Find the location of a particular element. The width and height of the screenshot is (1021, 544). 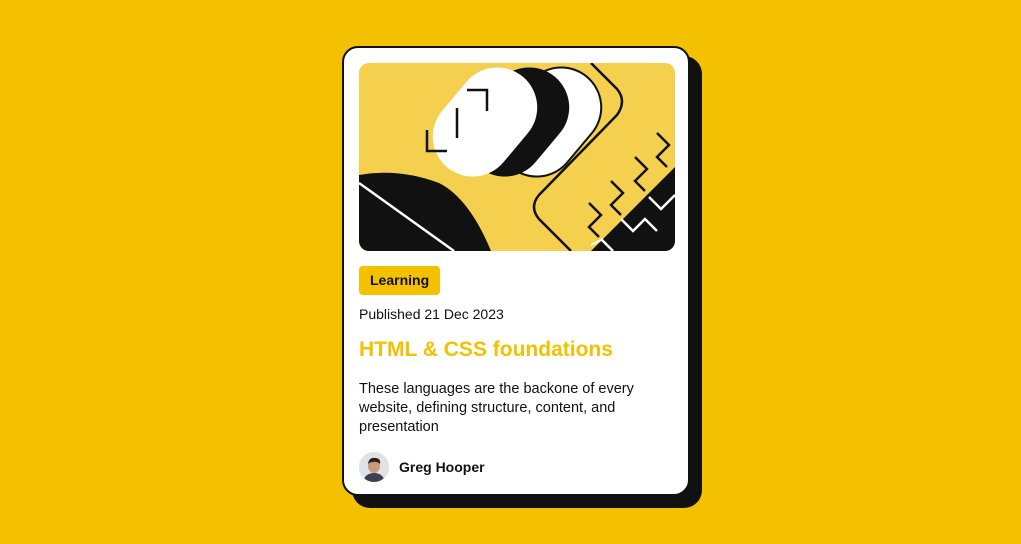

person-portrait-icon is located at coordinates (374, 467).